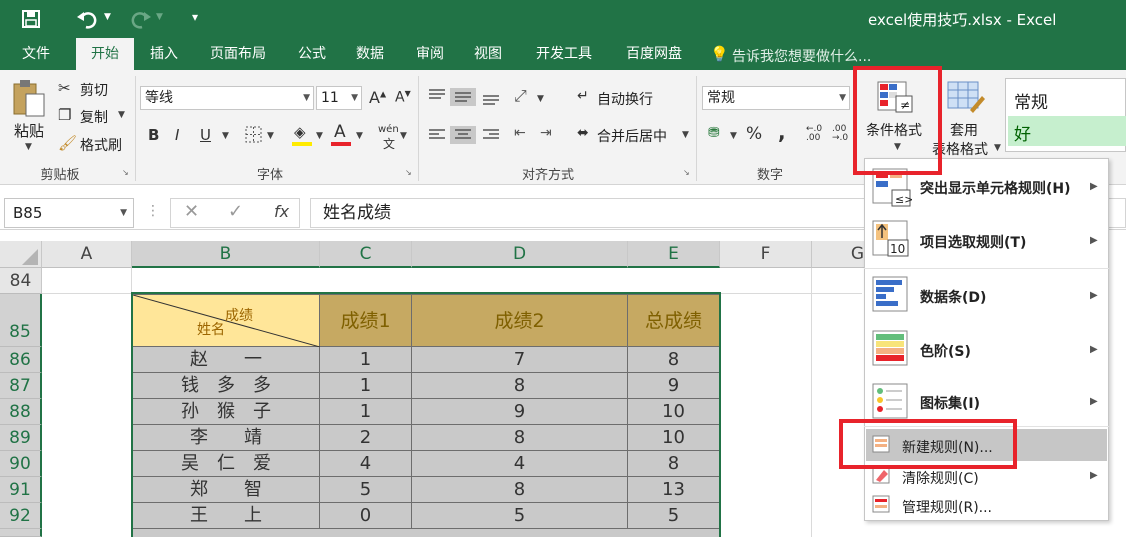  What do you see at coordinates (782, 132) in the screenshot?
I see `comma-button: ,` at bounding box center [782, 132].